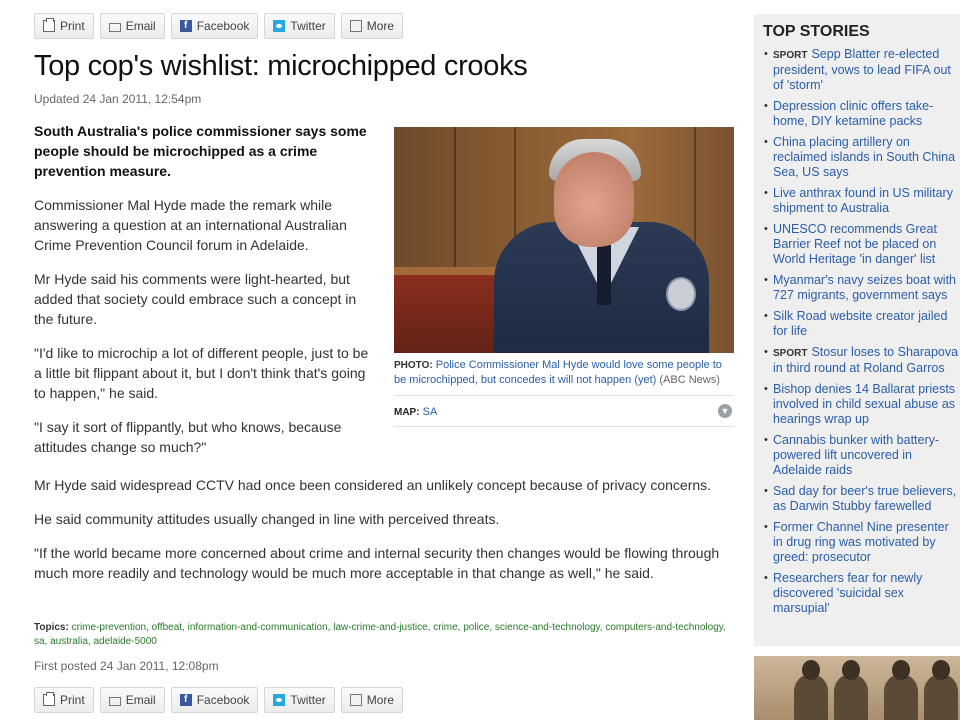 This screenshot has width=960, height=720. Describe the element at coordinates (564, 411) in the screenshot. I see `map-row: MAP: SA ▼` at that location.